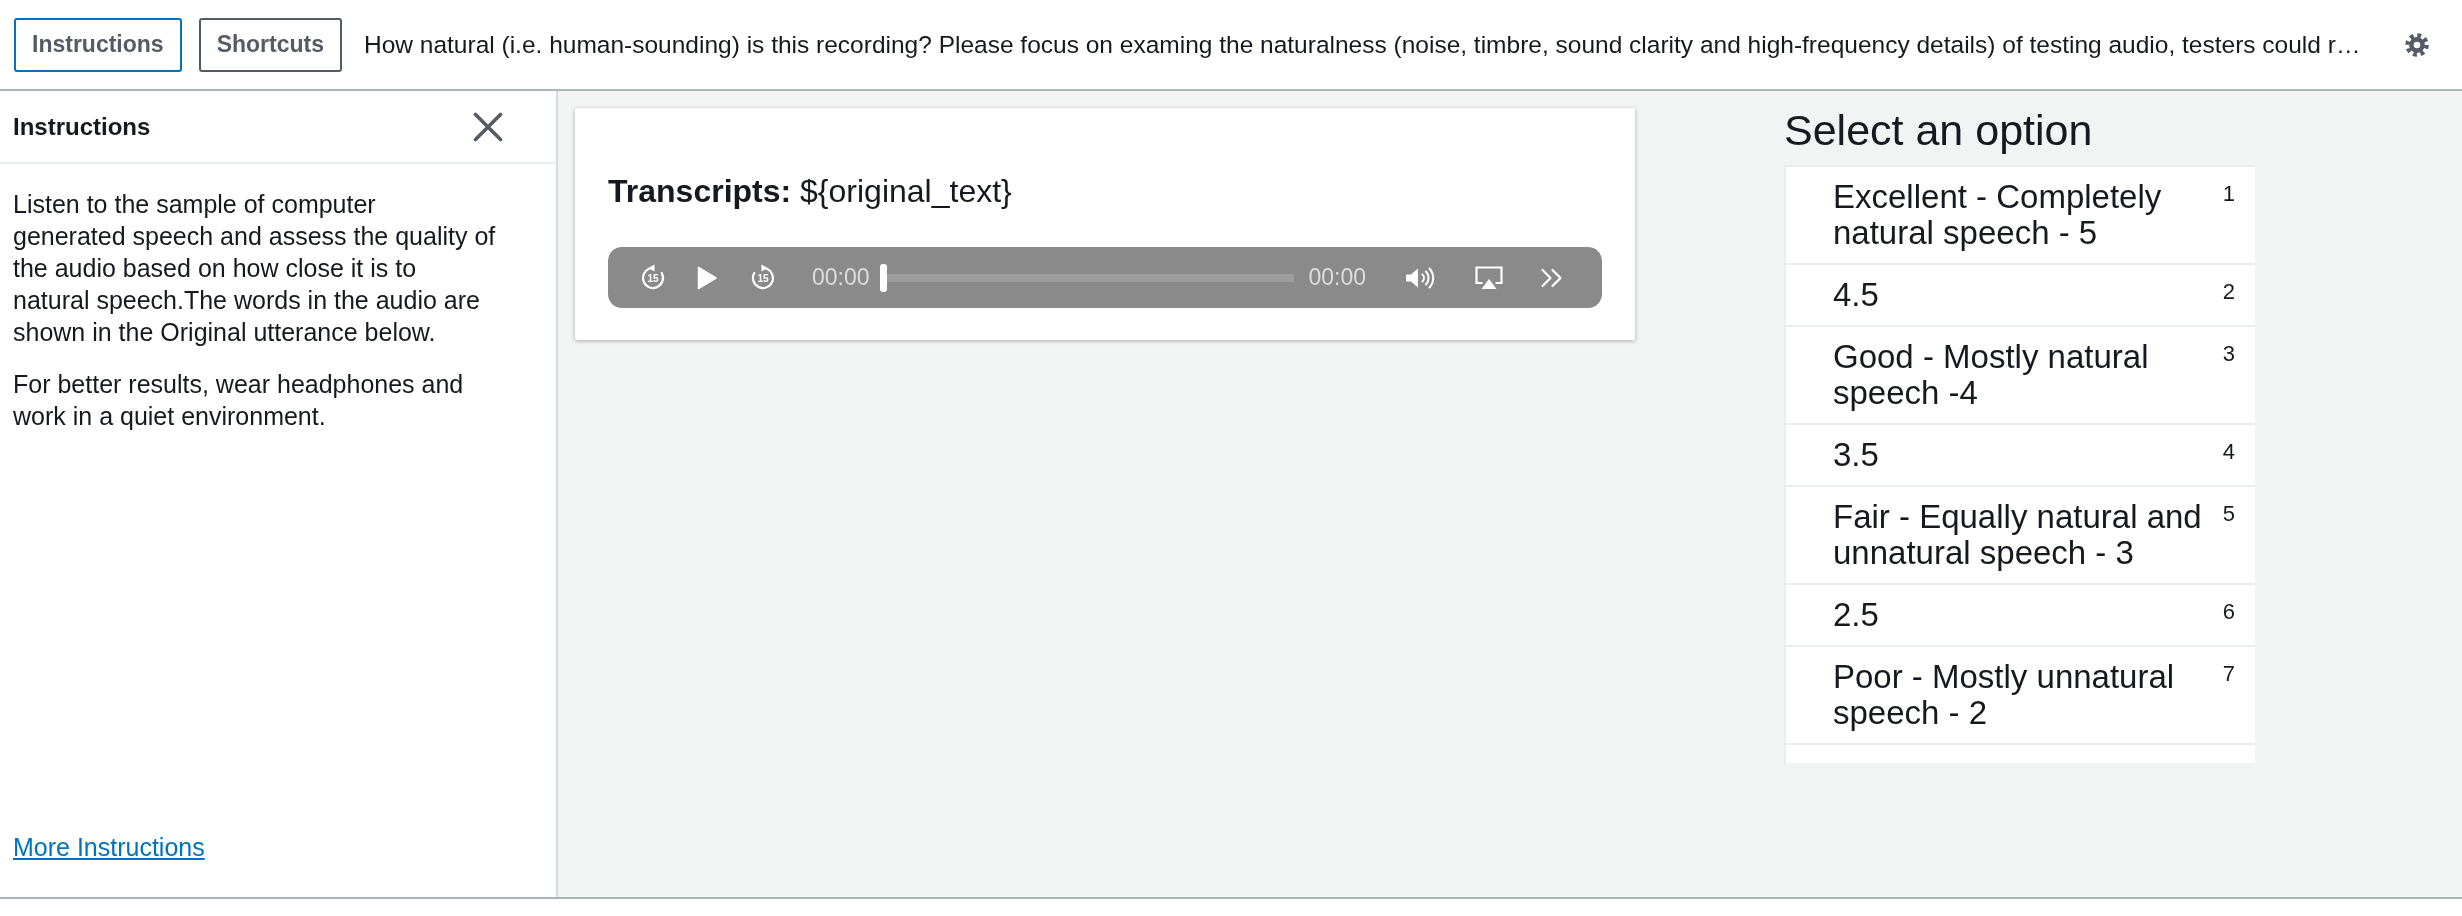 The width and height of the screenshot is (2462, 916). Describe the element at coordinates (1489, 277) in the screenshot. I see `cast-icon` at that location.